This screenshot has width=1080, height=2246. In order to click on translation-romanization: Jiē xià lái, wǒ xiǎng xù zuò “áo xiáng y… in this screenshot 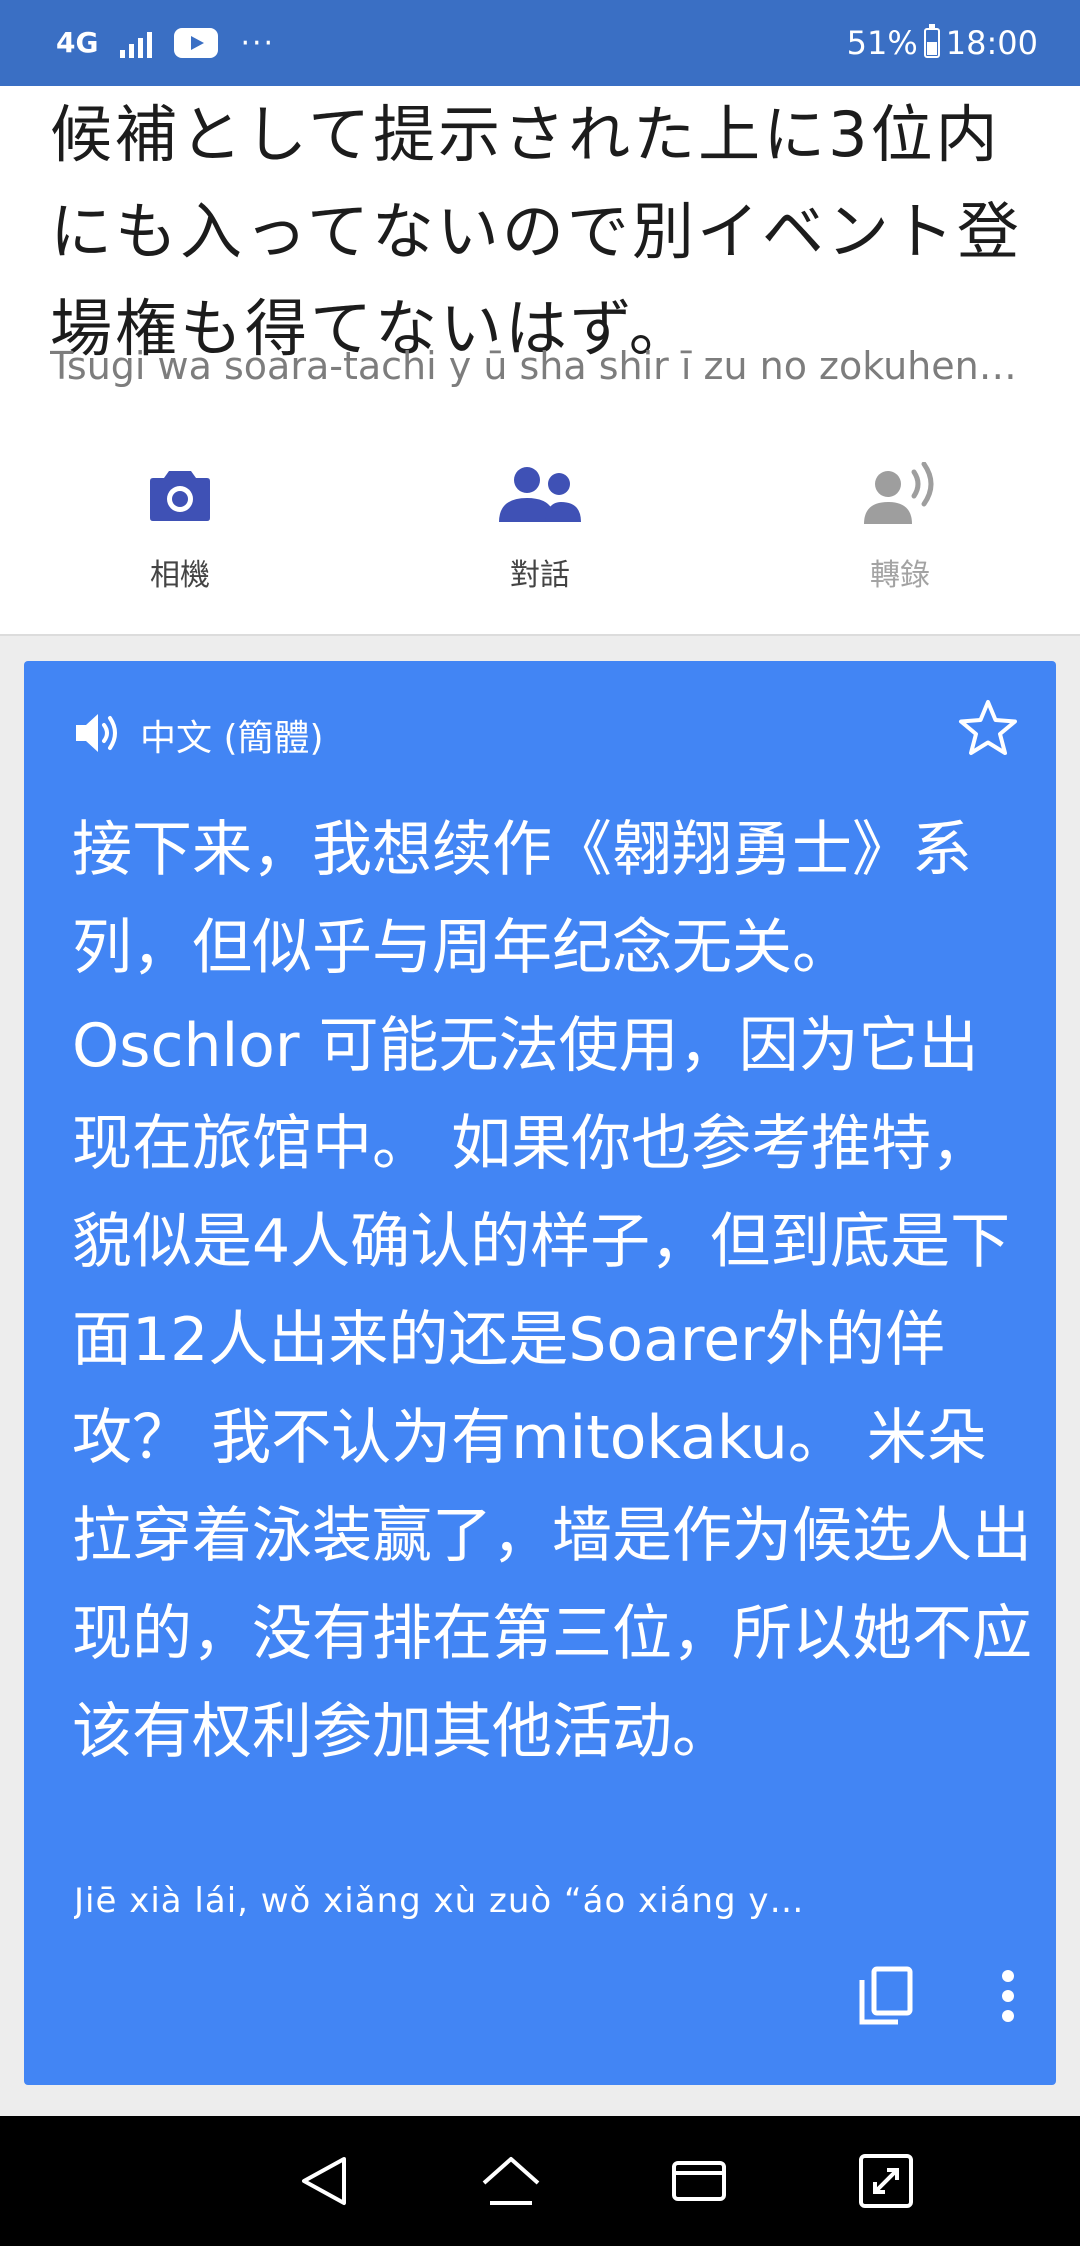, I will do `click(439, 1901)`.